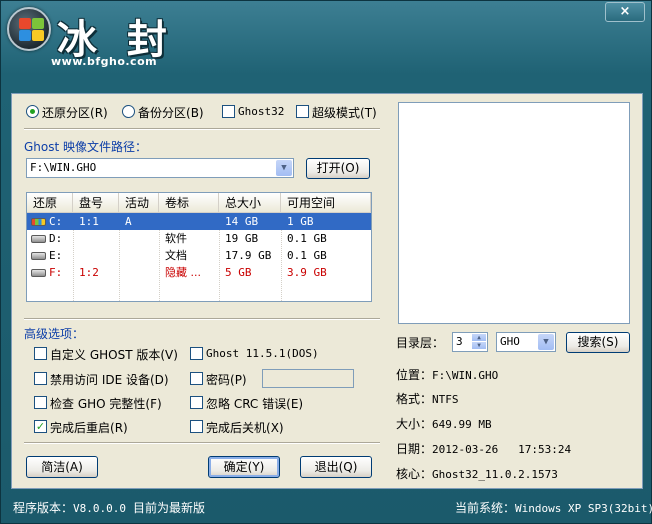 This screenshot has width=652, height=524. What do you see at coordinates (470, 342) in the screenshot?
I see `depth-spinner: 3 ▲ ▼` at bounding box center [470, 342].